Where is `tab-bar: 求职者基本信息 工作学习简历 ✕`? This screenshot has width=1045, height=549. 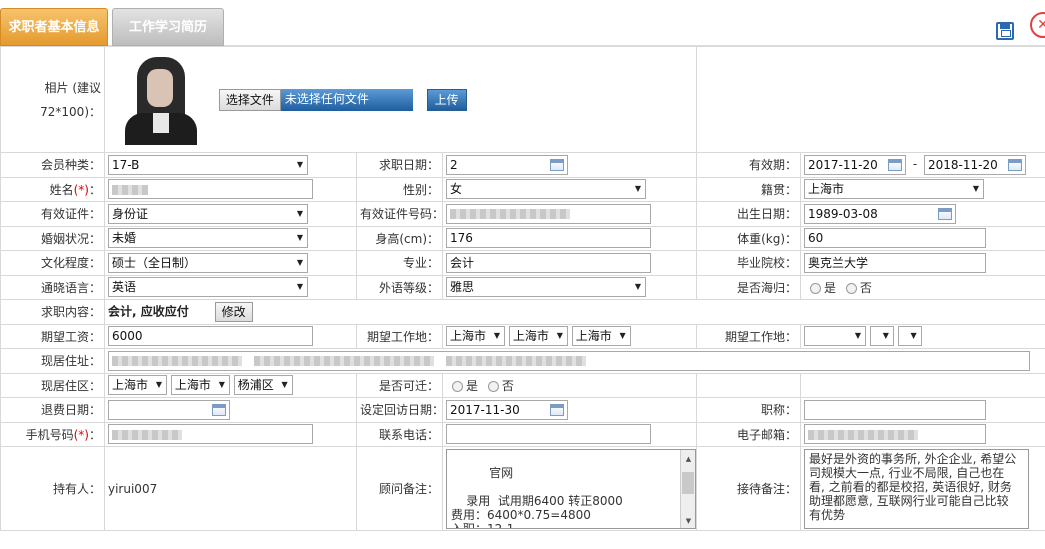 tab-bar: 求职者基本信息 工作学习简历 ✕ is located at coordinates (522, 23).